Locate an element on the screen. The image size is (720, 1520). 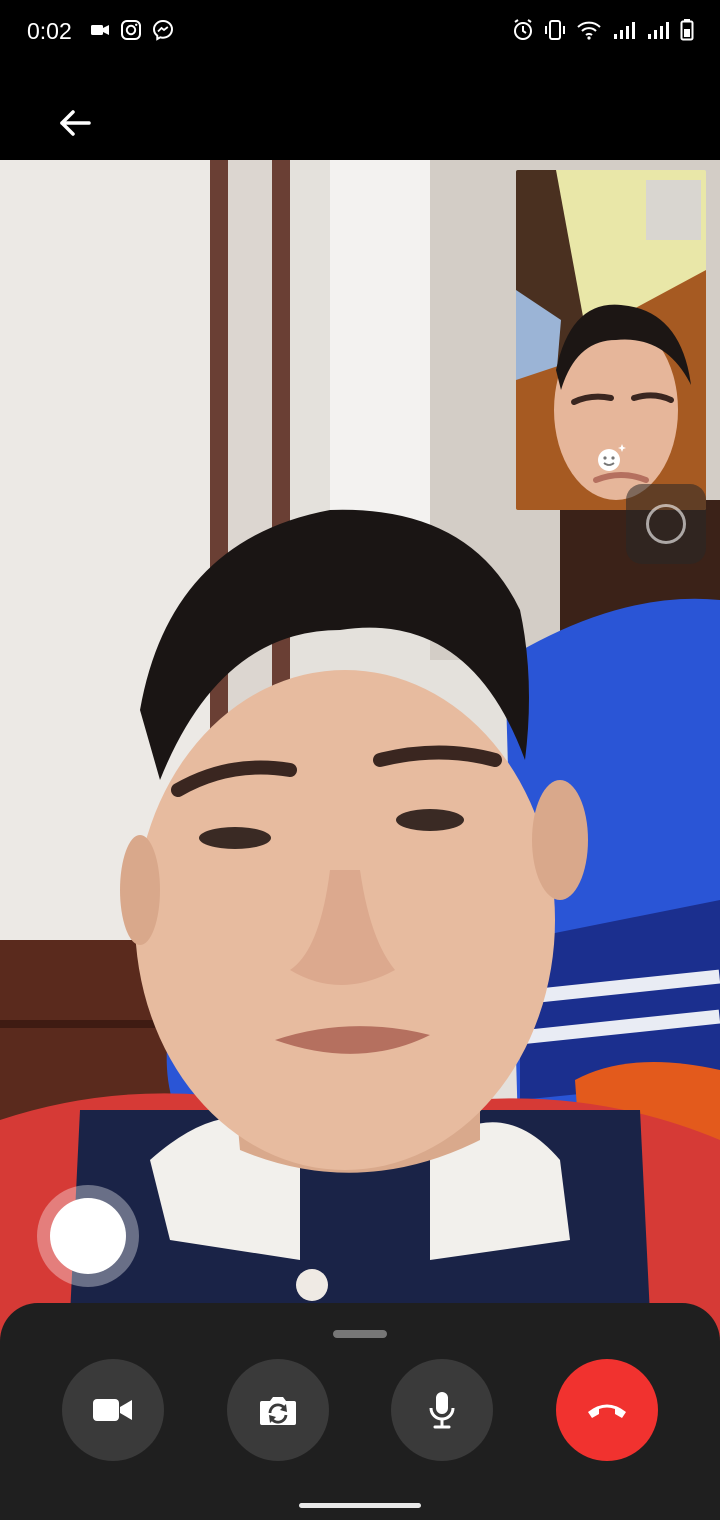
back-button is located at coordinates (75, 123).